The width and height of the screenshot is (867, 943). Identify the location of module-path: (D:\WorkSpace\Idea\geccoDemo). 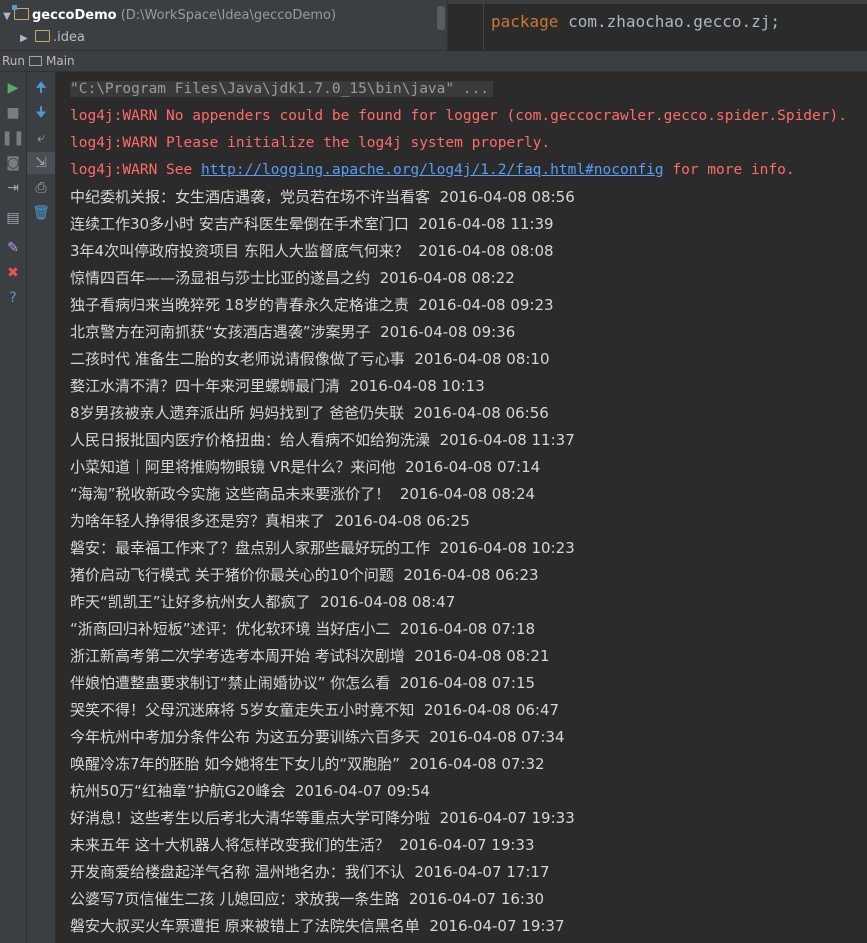
(228, 15).